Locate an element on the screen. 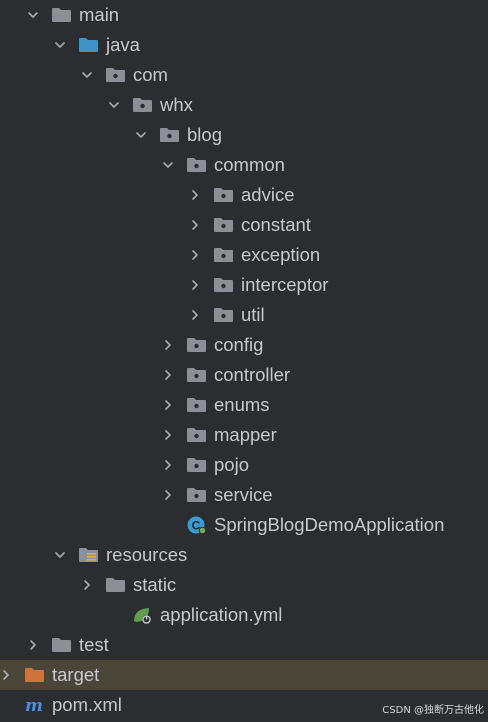 The width and height of the screenshot is (488, 722). svg-text: m is located at coordinates (34, 705).